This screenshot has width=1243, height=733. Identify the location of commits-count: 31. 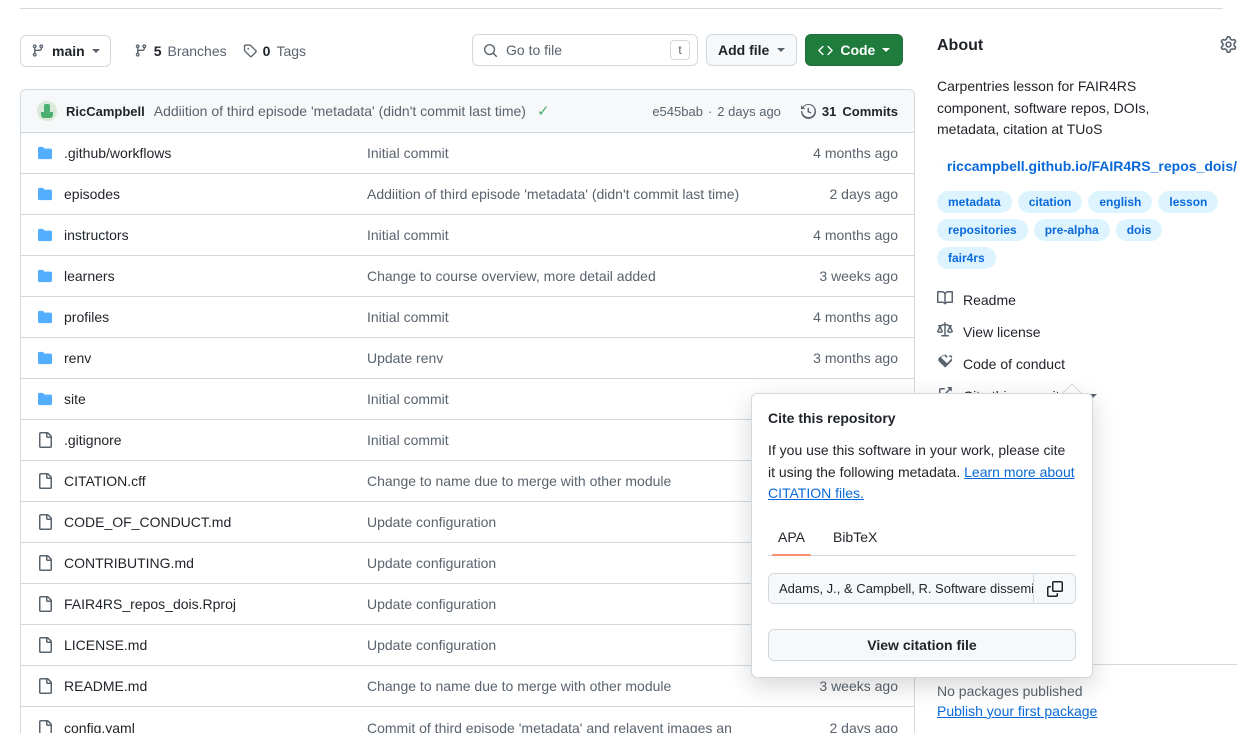
(829, 111).